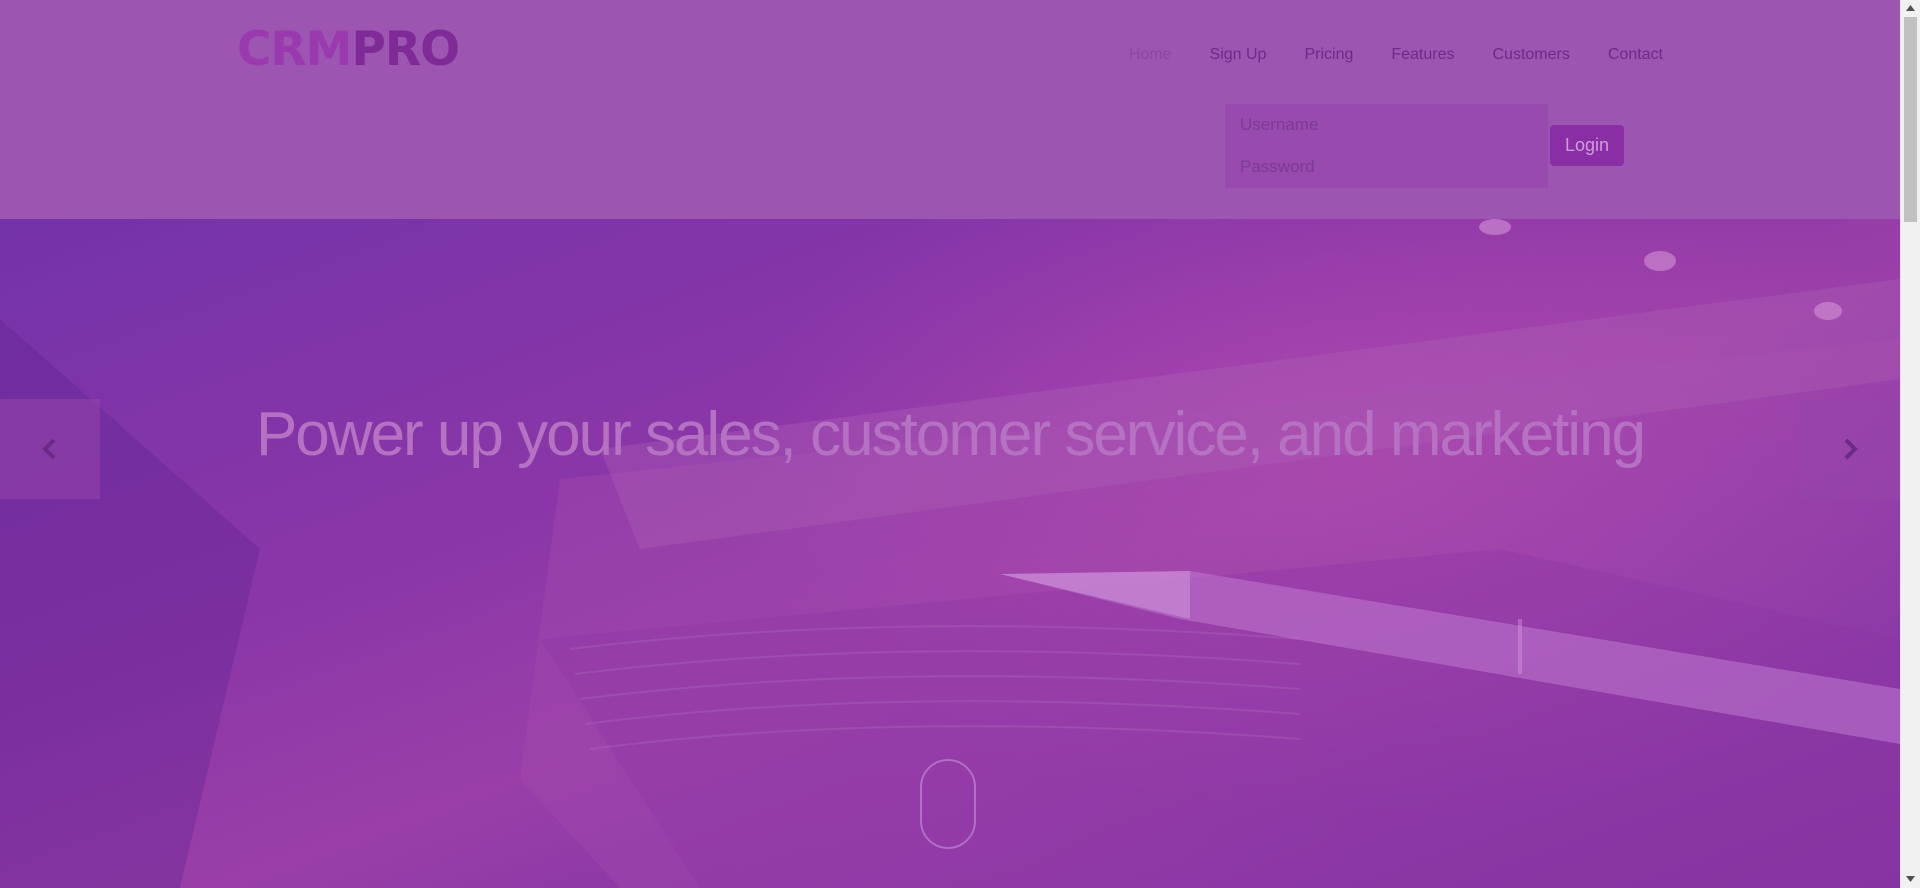  Describe the element at coordinates (1910, 119) in the screenshot. I see `scrollbar-thumb` at that location.